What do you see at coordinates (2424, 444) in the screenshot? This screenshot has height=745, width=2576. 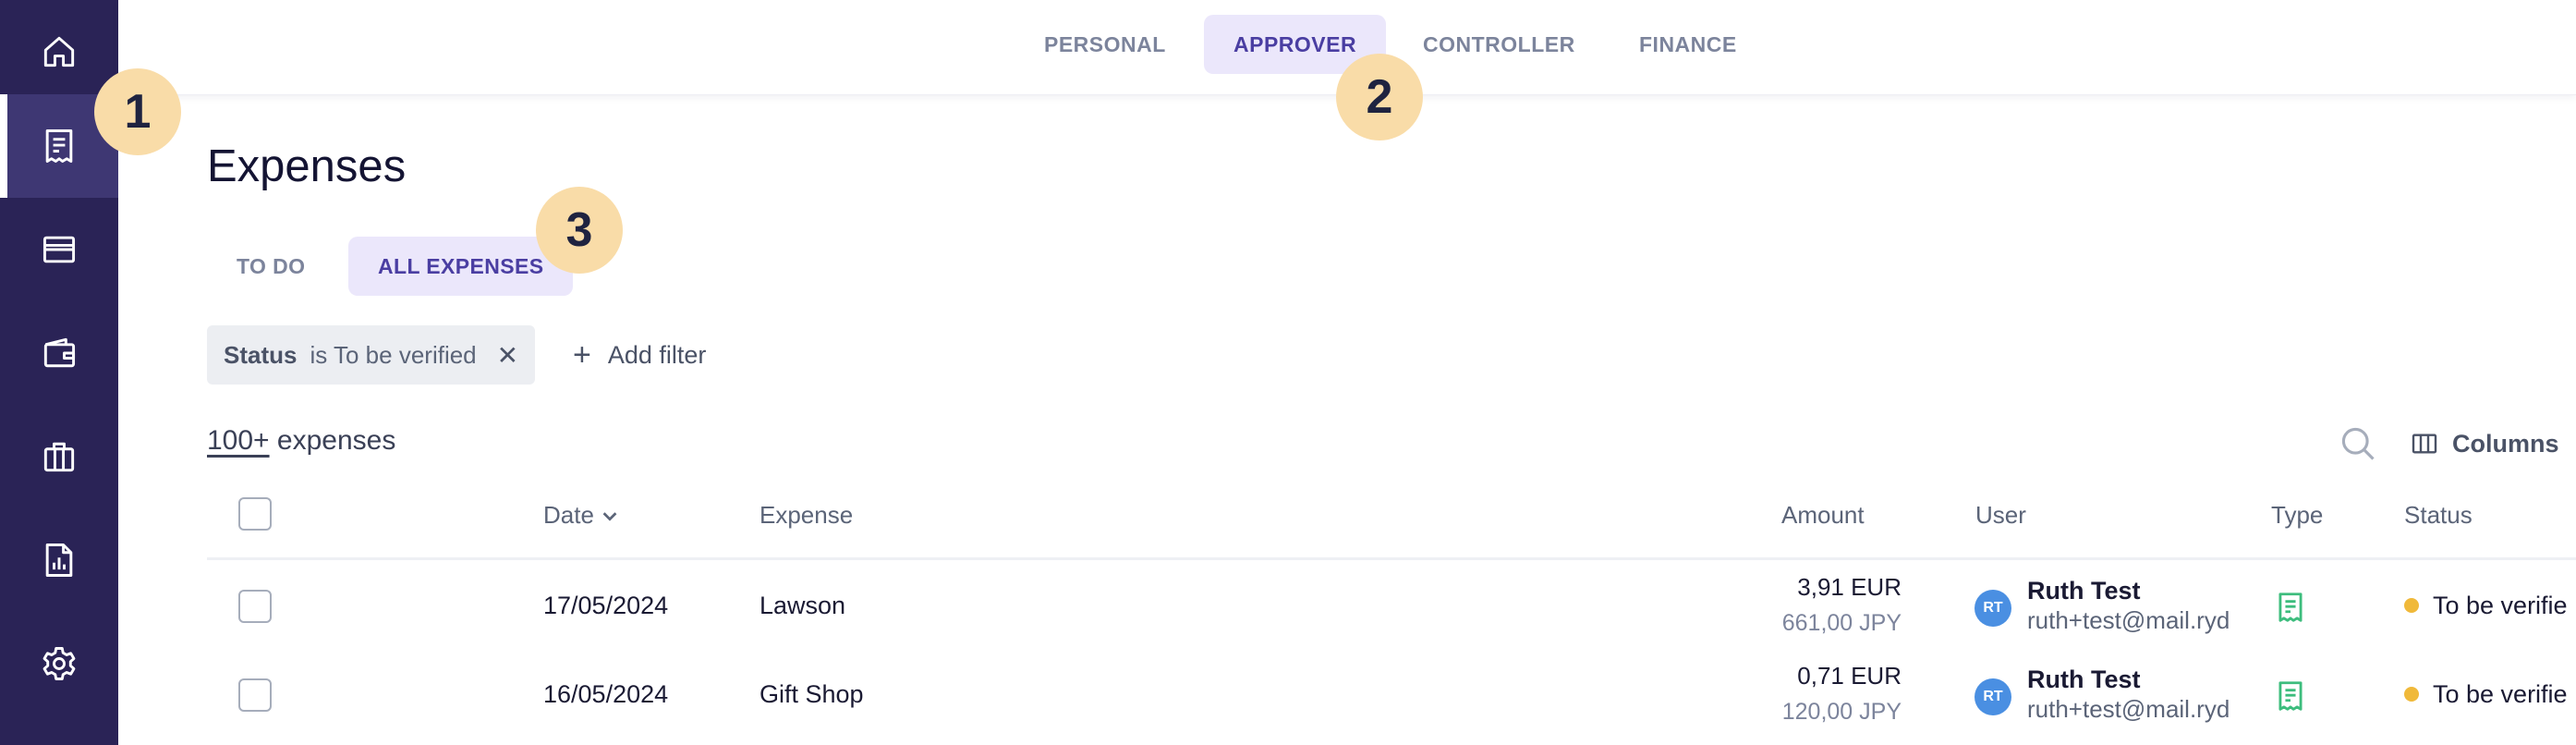 I see `columns-icon` at bounding box center [2424, 444].